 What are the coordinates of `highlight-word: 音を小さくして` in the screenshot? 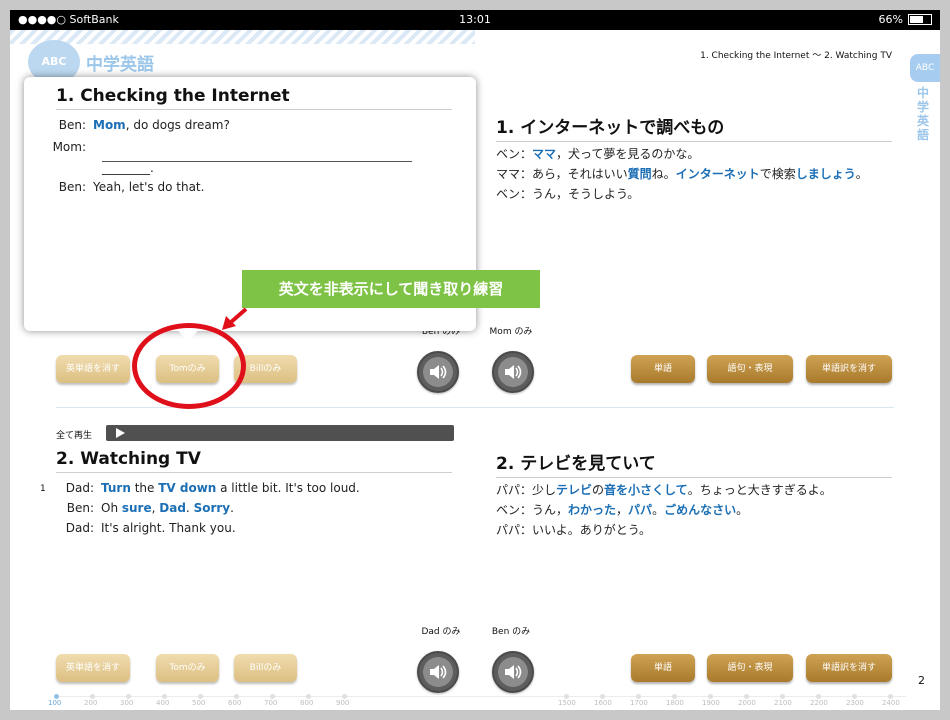 It's located at (646, 490).